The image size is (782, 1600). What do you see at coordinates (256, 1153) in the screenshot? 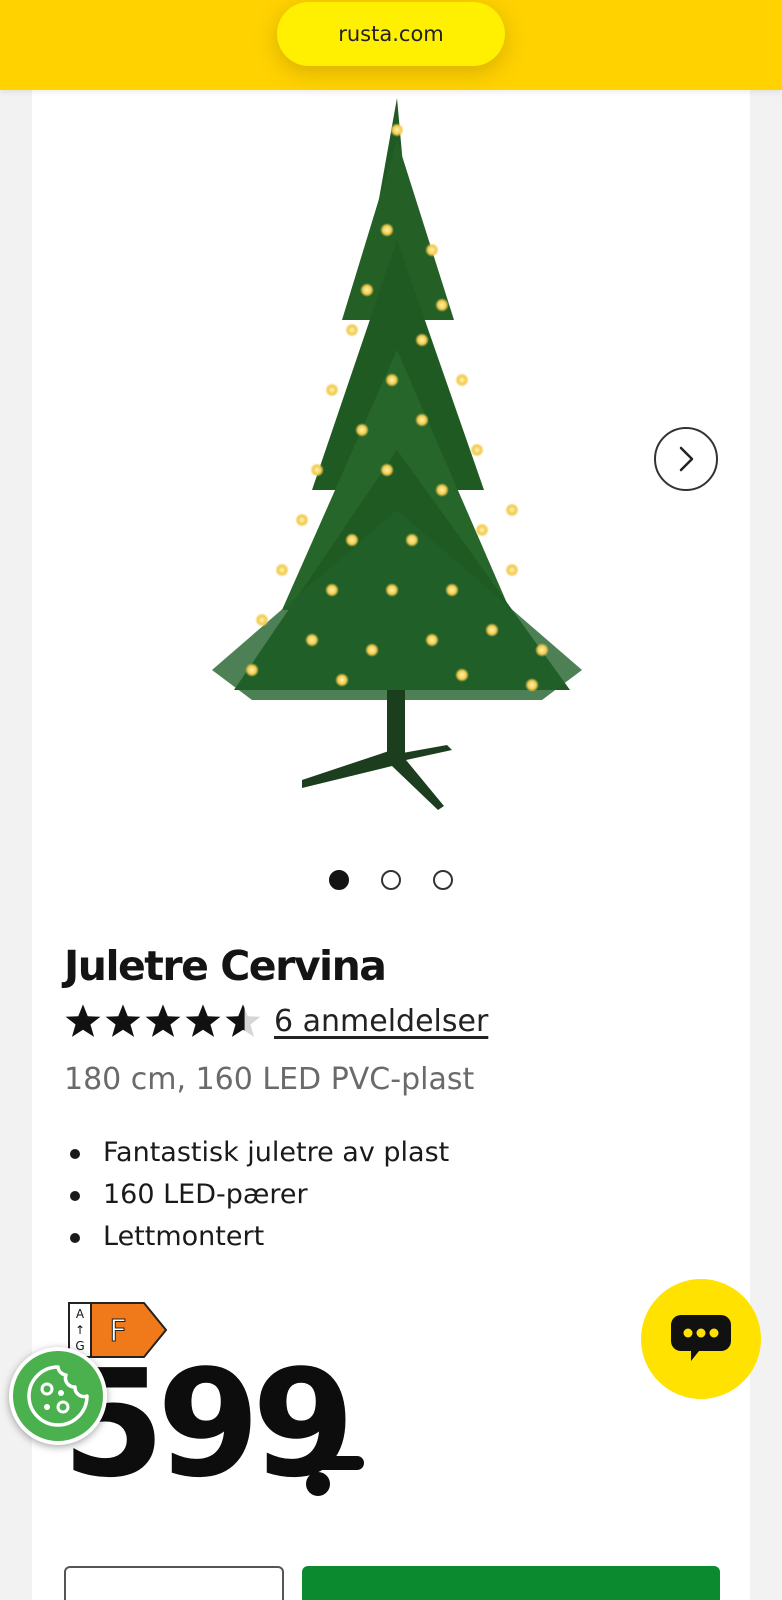
I see `feature-item: Fantastisk juletre av plast` at bounding box center [256, 1153].